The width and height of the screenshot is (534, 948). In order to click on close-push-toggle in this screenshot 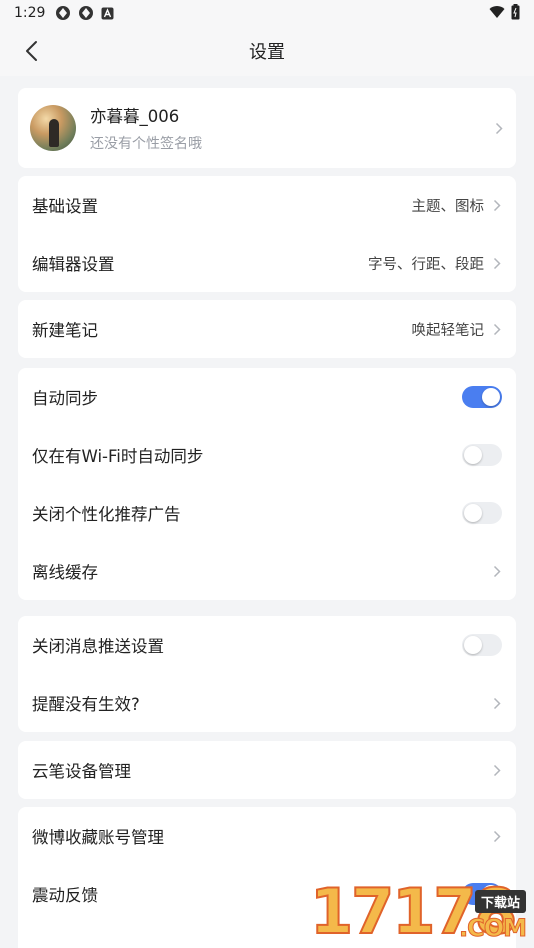, I will do `click(482, 645)`.